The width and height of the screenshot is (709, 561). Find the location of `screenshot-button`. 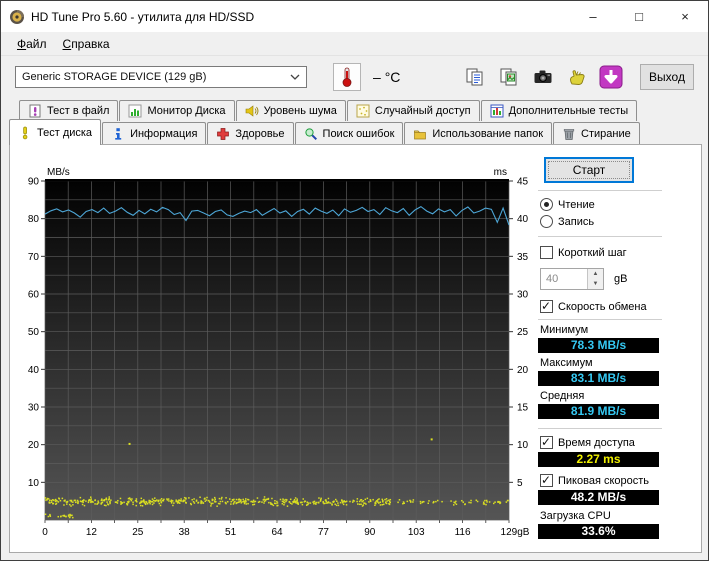

screenshot-button is located at coordinates (542, 77).